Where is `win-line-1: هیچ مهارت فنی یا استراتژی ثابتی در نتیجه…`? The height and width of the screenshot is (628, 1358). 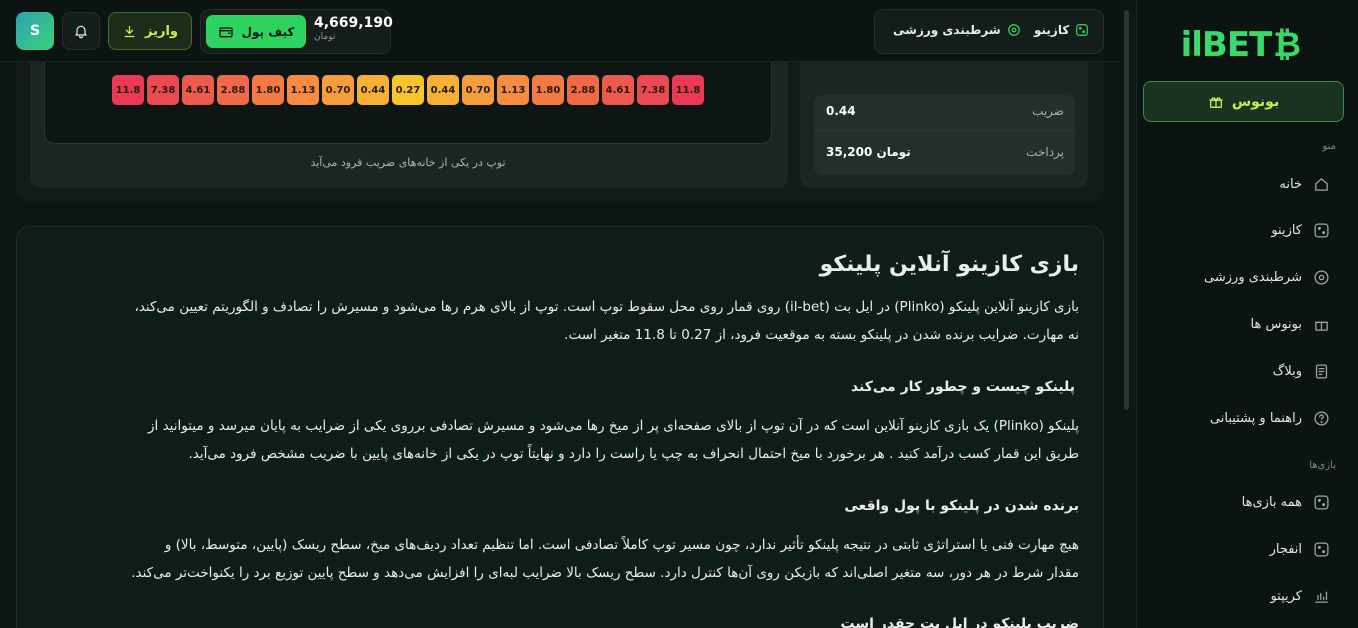 win-line-1: هیچ مهارت فنی یا استراتژی ثابتی در نتیجه… is located at coordinates (621, 545).